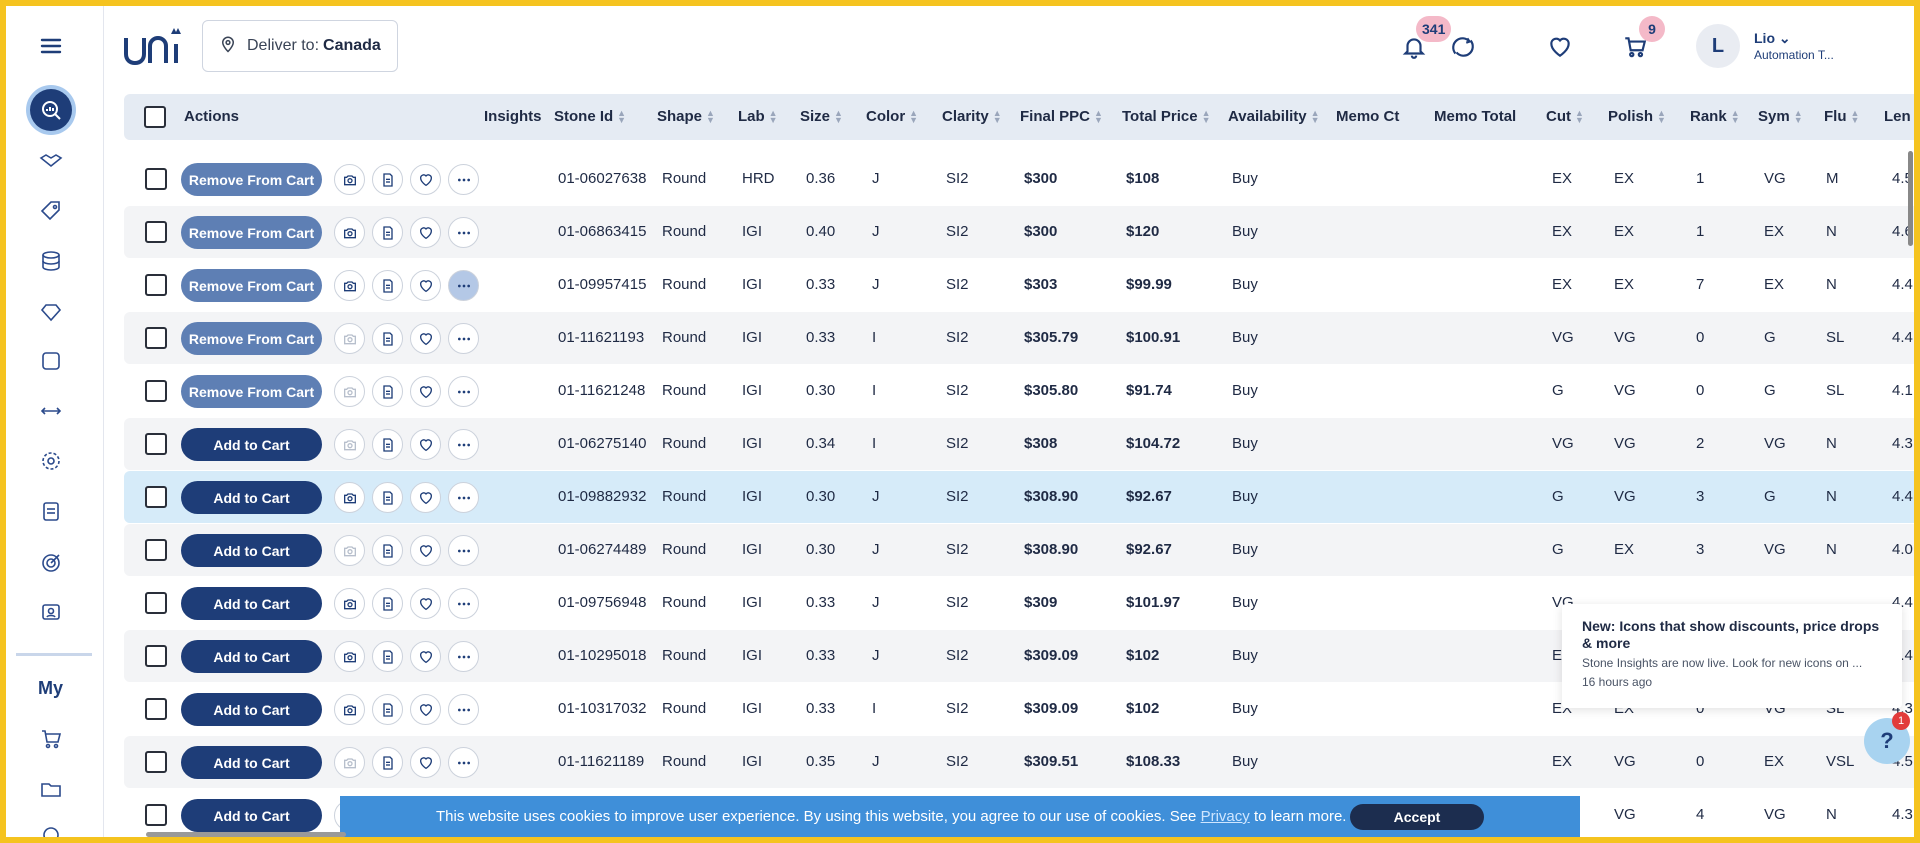 This screenshot has height=843, width=1920. Describe the element at coordinates (51, 211) in the screenshot. I see `tag-icon` at that location.